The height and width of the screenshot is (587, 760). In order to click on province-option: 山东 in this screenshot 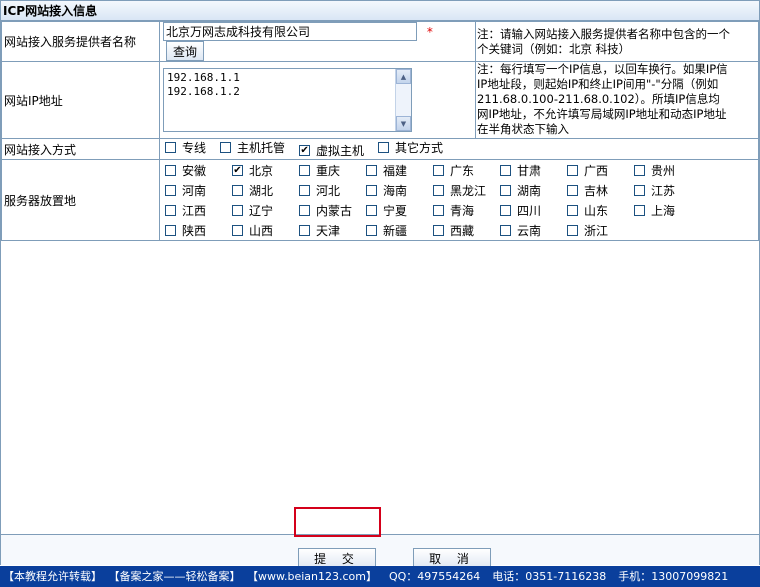, I will do `click(600, 210)`.